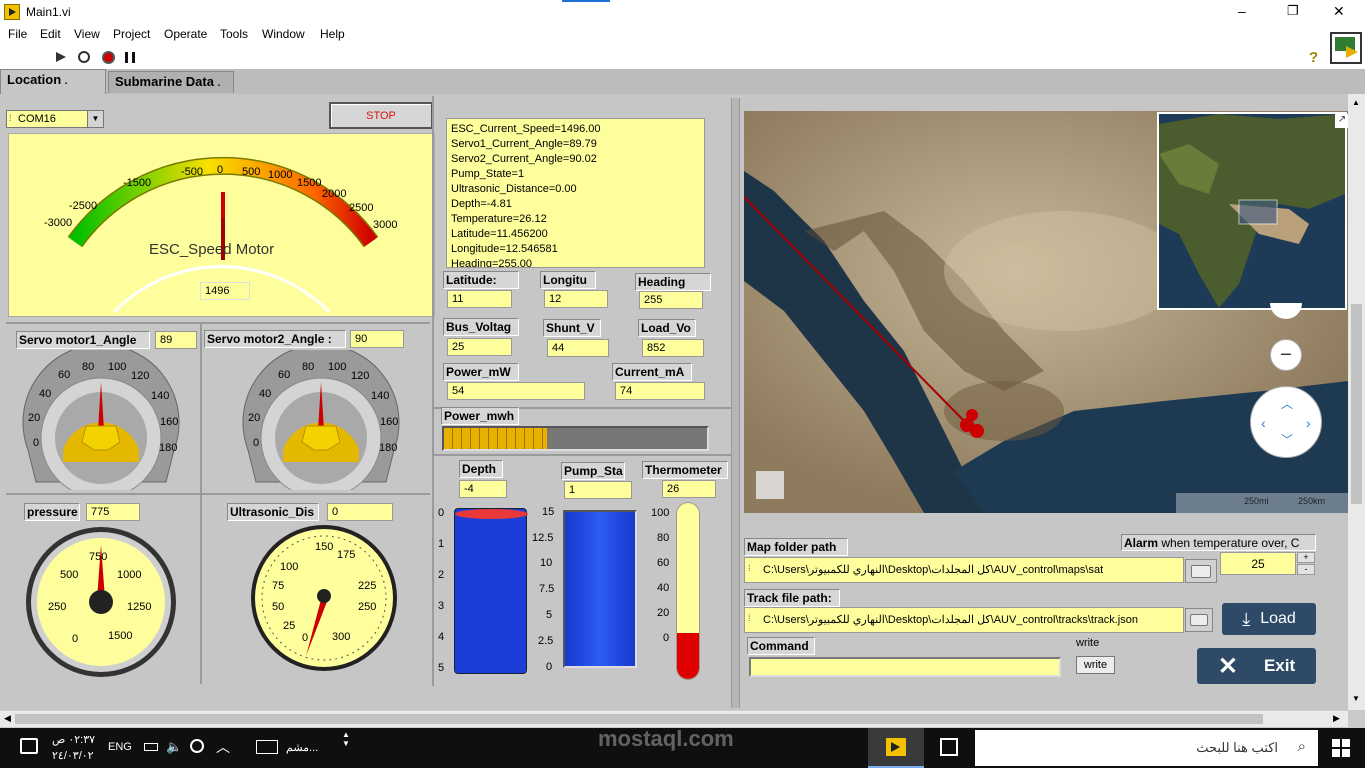 This screenshot has height=768, width=1365. I want to click on tab-location: Location ., so click(53, 82).